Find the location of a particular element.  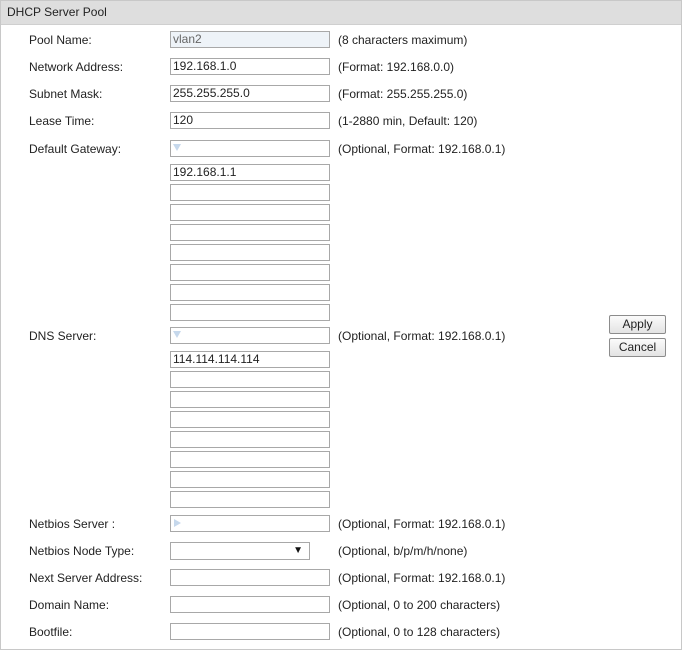

cancel-button: Cancel is located at coordinates (637, 347).